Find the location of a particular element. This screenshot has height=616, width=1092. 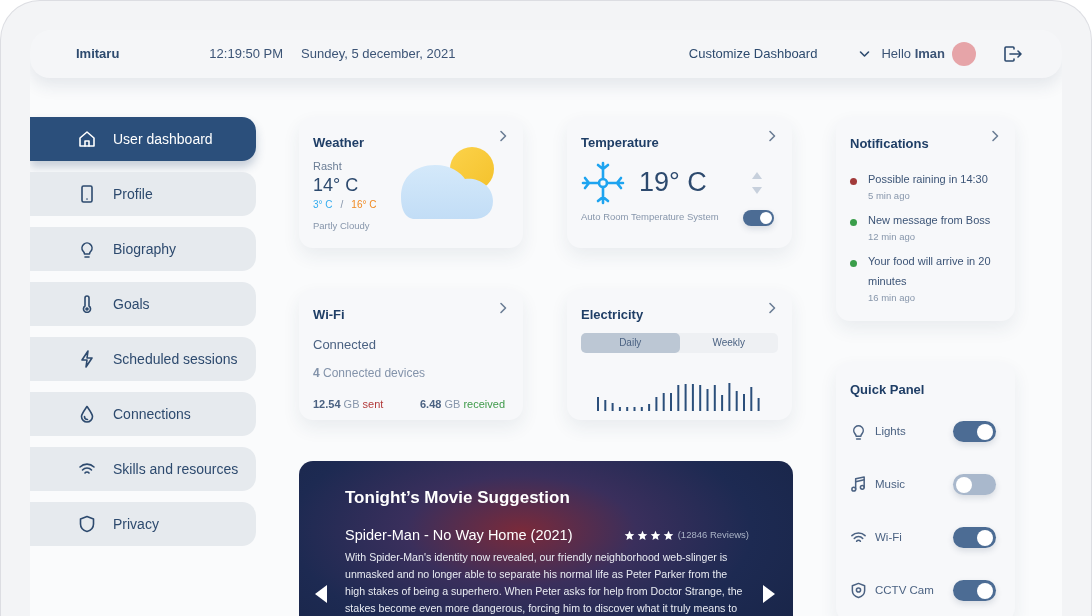

logout-icon is located at coordinates (1013, 54).